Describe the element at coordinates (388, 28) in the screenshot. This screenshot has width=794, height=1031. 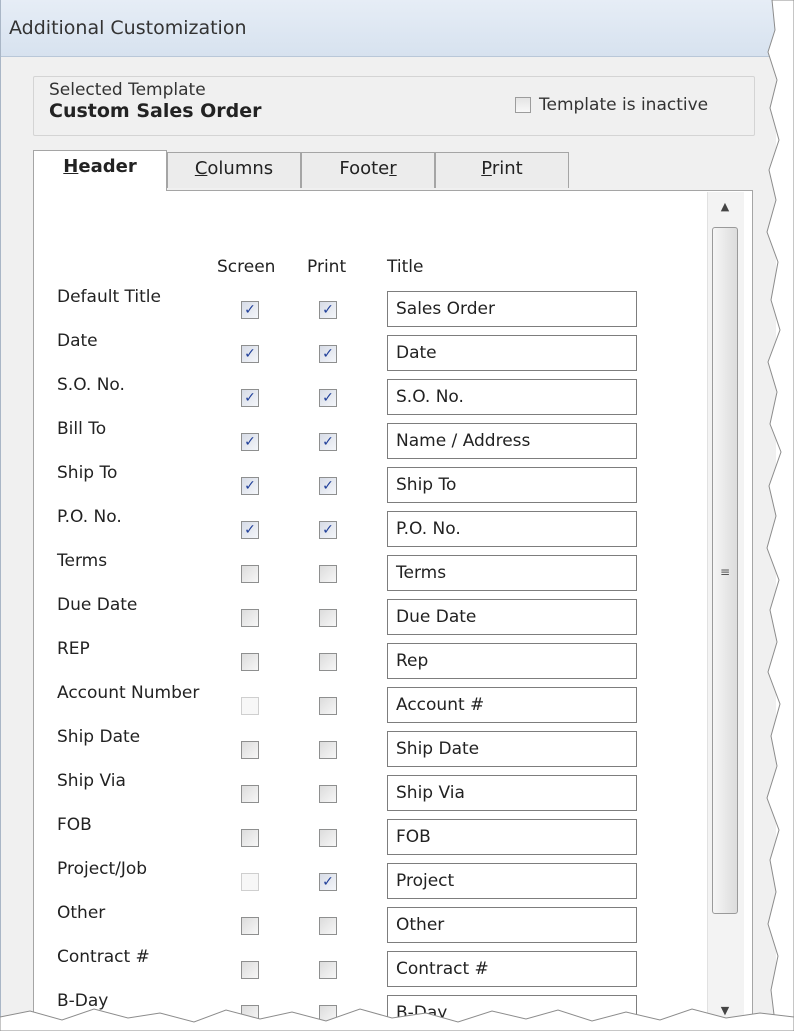
I see `title-bar: Additional Customization` at that location.